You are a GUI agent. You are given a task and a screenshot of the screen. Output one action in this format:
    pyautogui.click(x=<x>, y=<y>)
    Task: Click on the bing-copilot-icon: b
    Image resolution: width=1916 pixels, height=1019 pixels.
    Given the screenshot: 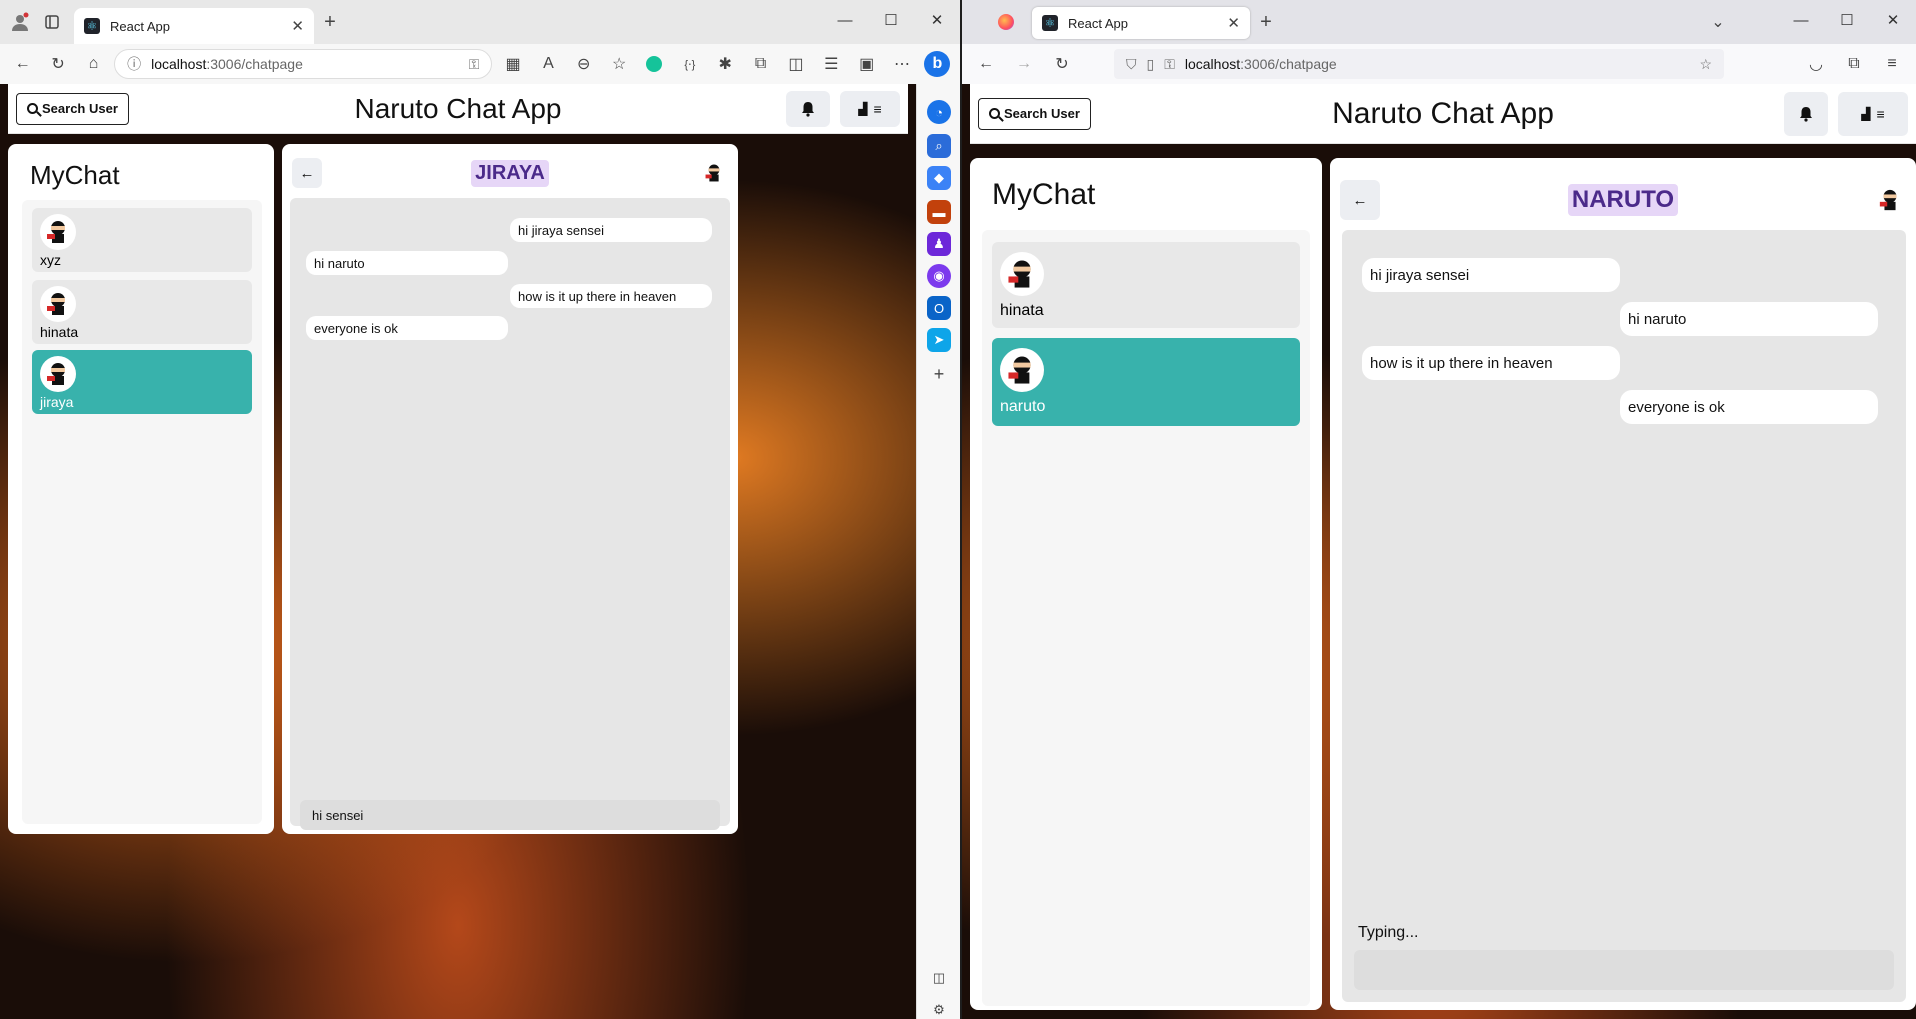 What is the action you would take?
    pyautogui.click(x=937, y=64)
    